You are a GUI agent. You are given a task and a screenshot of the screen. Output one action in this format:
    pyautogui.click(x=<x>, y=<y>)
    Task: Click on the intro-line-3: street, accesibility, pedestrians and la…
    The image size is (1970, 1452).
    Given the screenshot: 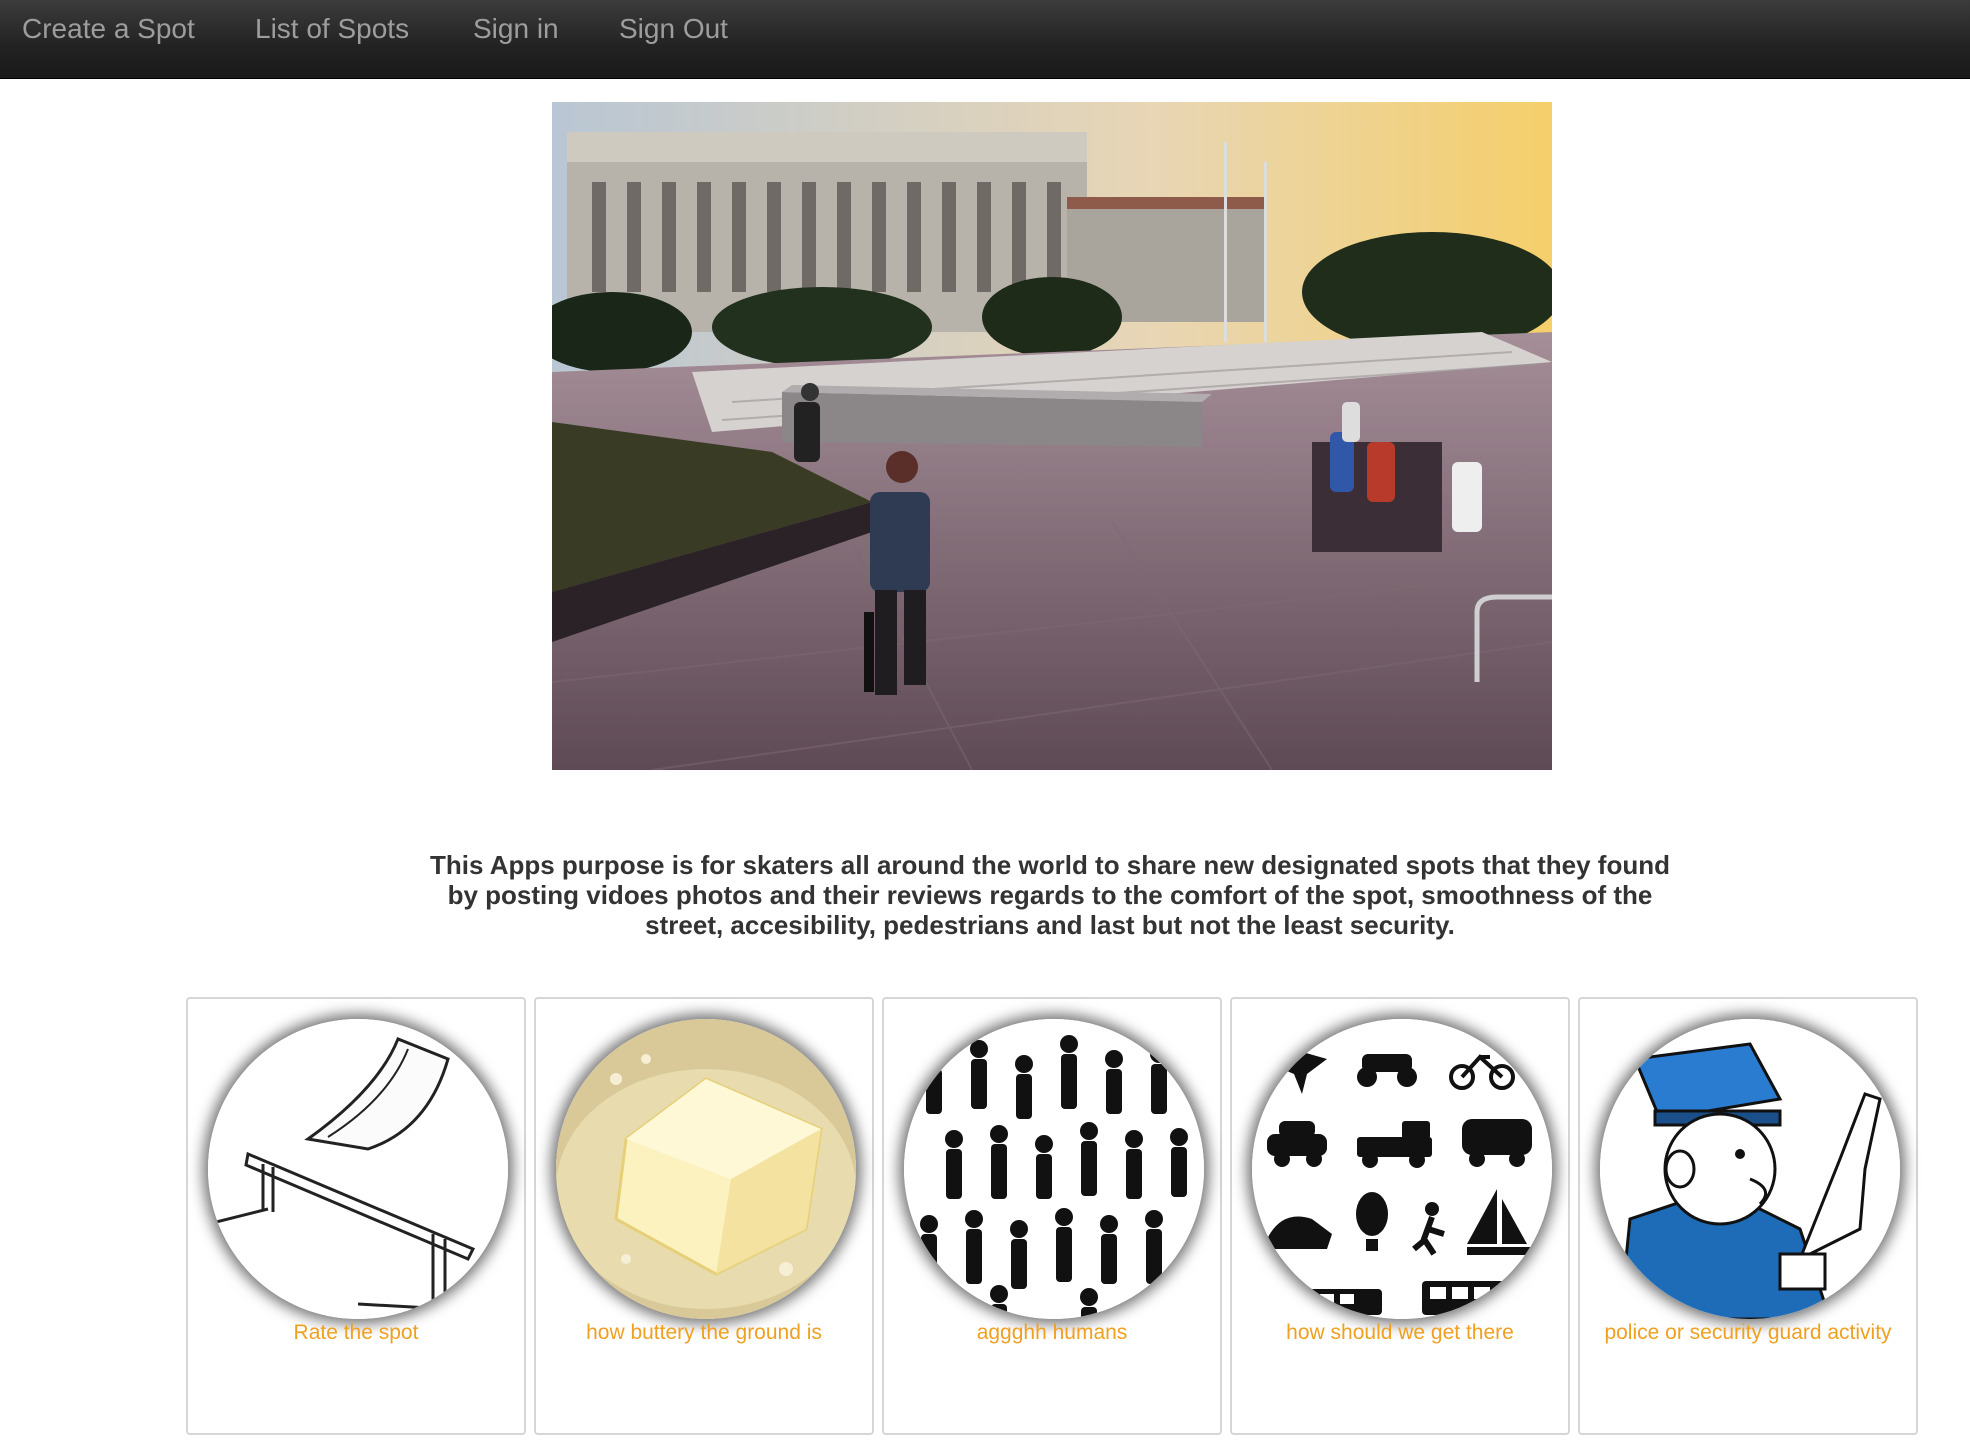 What is the action you would take?
    pyautogui.click(x=1050, y=925)
    